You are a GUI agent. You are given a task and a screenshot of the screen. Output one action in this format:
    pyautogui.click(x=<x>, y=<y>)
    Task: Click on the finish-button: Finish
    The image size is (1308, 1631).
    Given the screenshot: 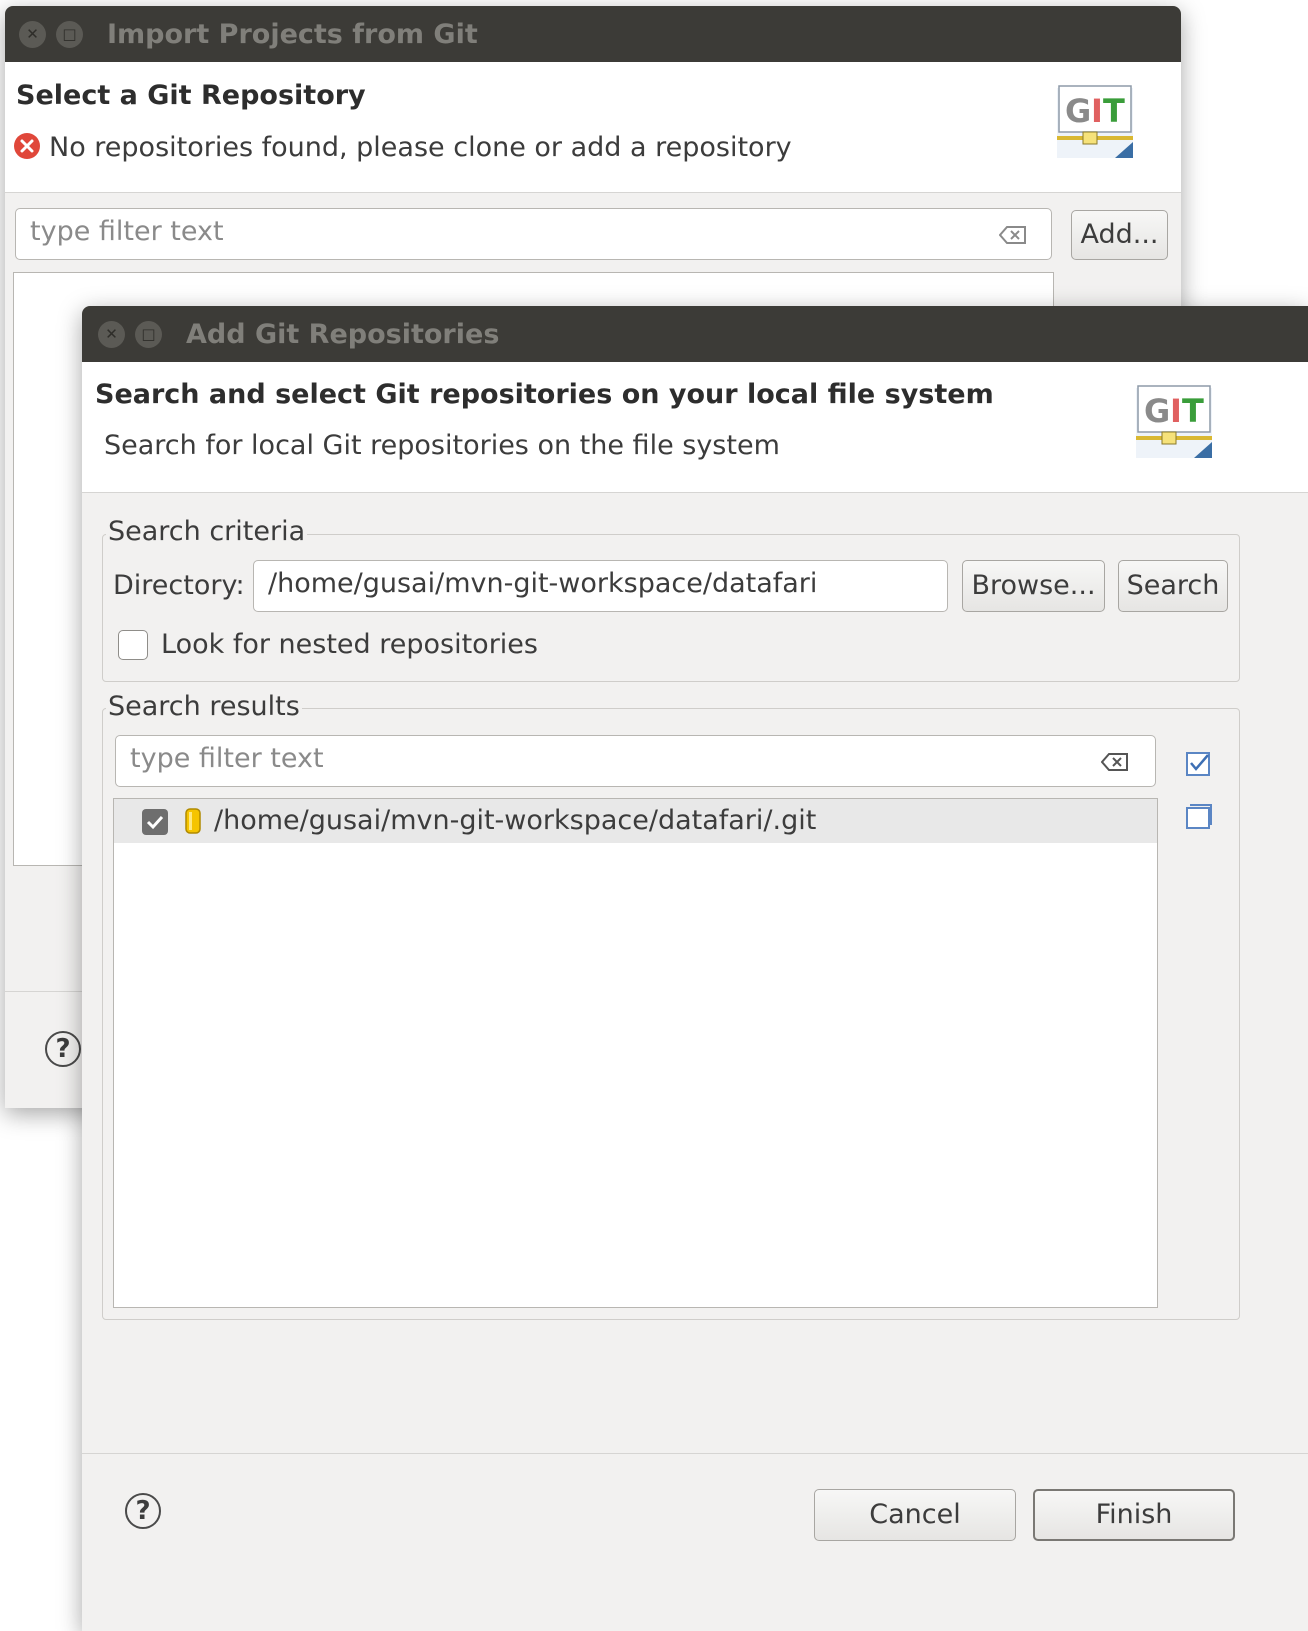 What is the action you would take?
    pyautogui.click(x=1134, y=1515)
    